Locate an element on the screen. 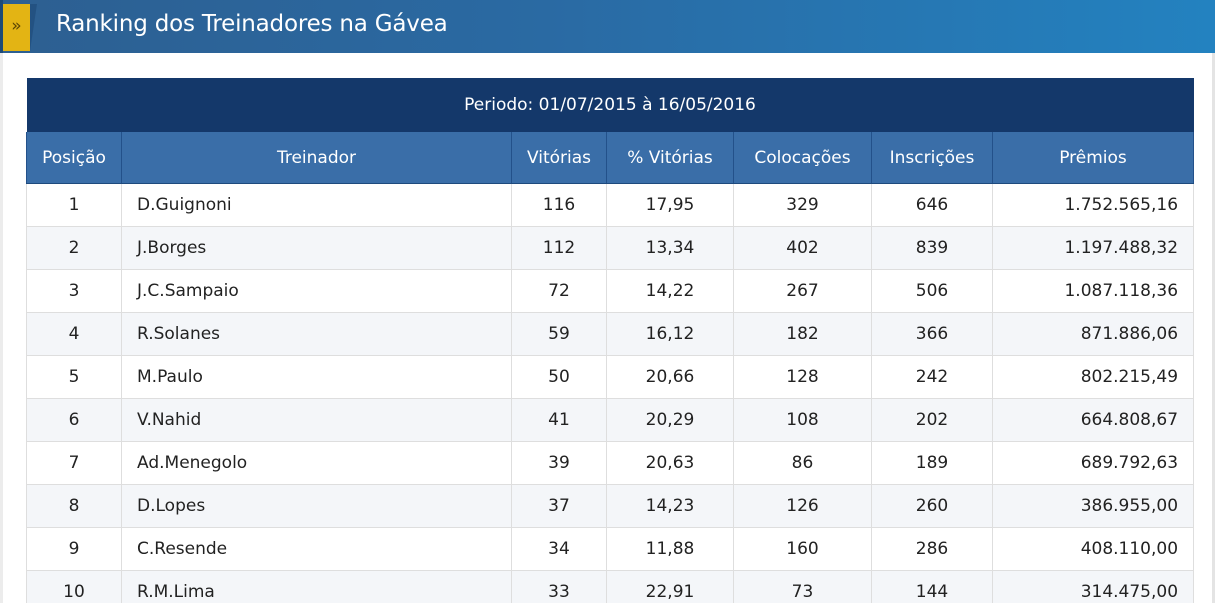 The image size is (1215, 603). cell-position: 2 is located at coordinates (74, 248).